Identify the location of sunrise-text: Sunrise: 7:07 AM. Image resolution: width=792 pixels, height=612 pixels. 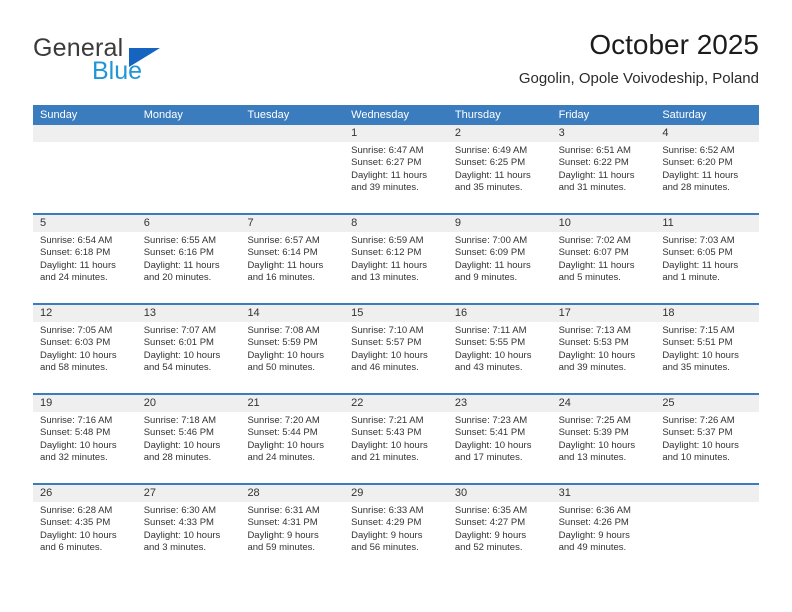
(180, 330).